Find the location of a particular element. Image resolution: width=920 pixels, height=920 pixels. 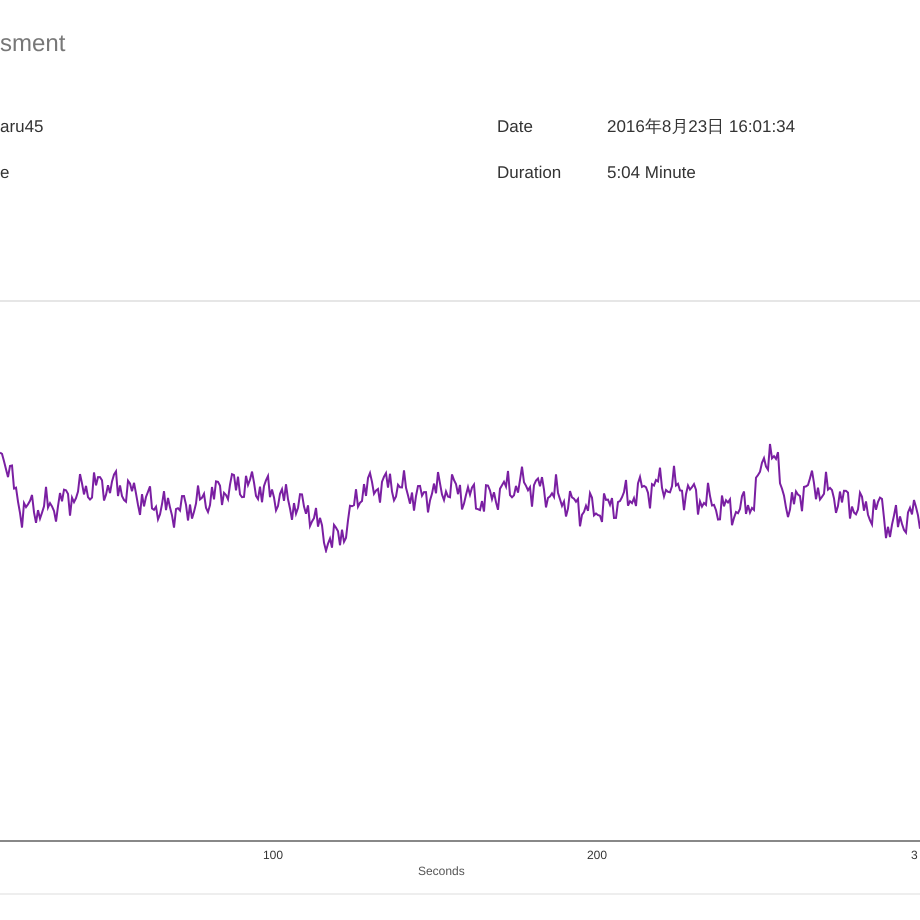

axis-tick-label: 3 is located at coordinates (914, 855).